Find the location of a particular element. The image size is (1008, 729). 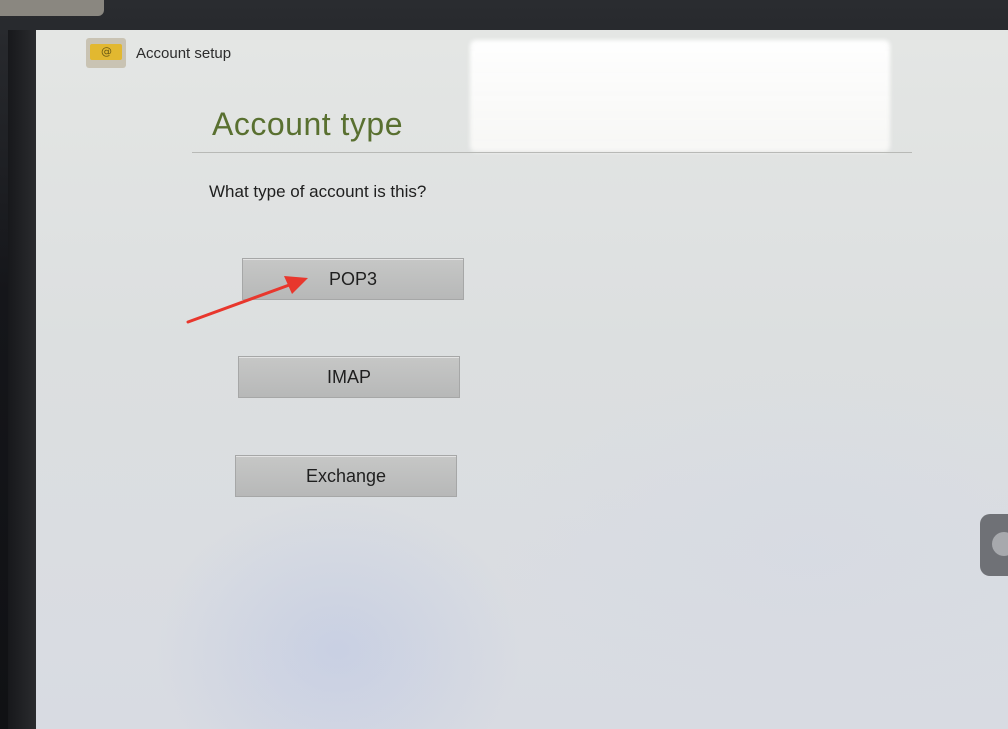

side-navigation-handle is located at coordinates (994, 545).